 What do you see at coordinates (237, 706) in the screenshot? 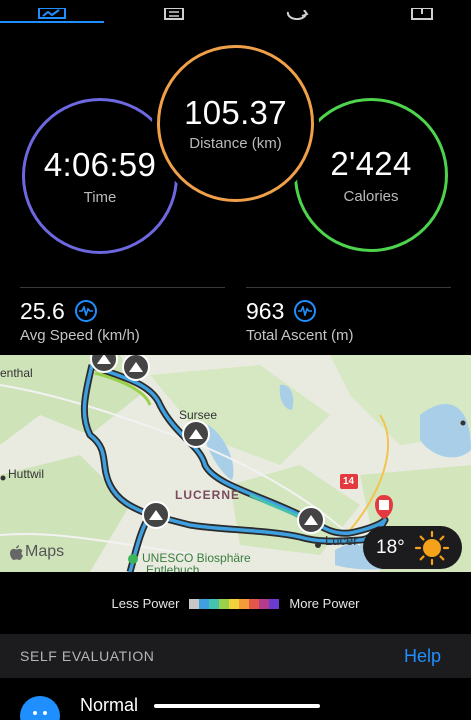
I see `feel-slider` at bounding box center [237, 706].